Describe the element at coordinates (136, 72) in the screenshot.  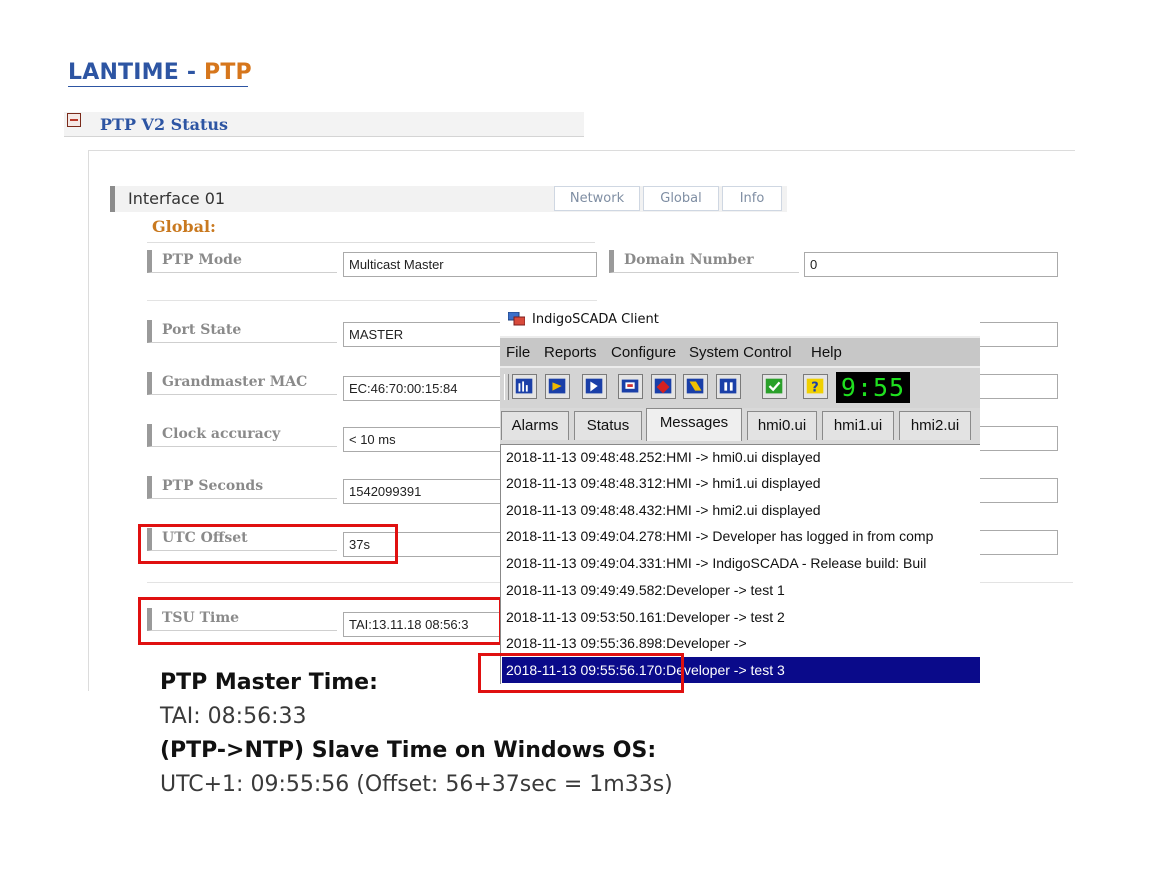
I see `slide-title-prefix: LANTIME -` at that location.